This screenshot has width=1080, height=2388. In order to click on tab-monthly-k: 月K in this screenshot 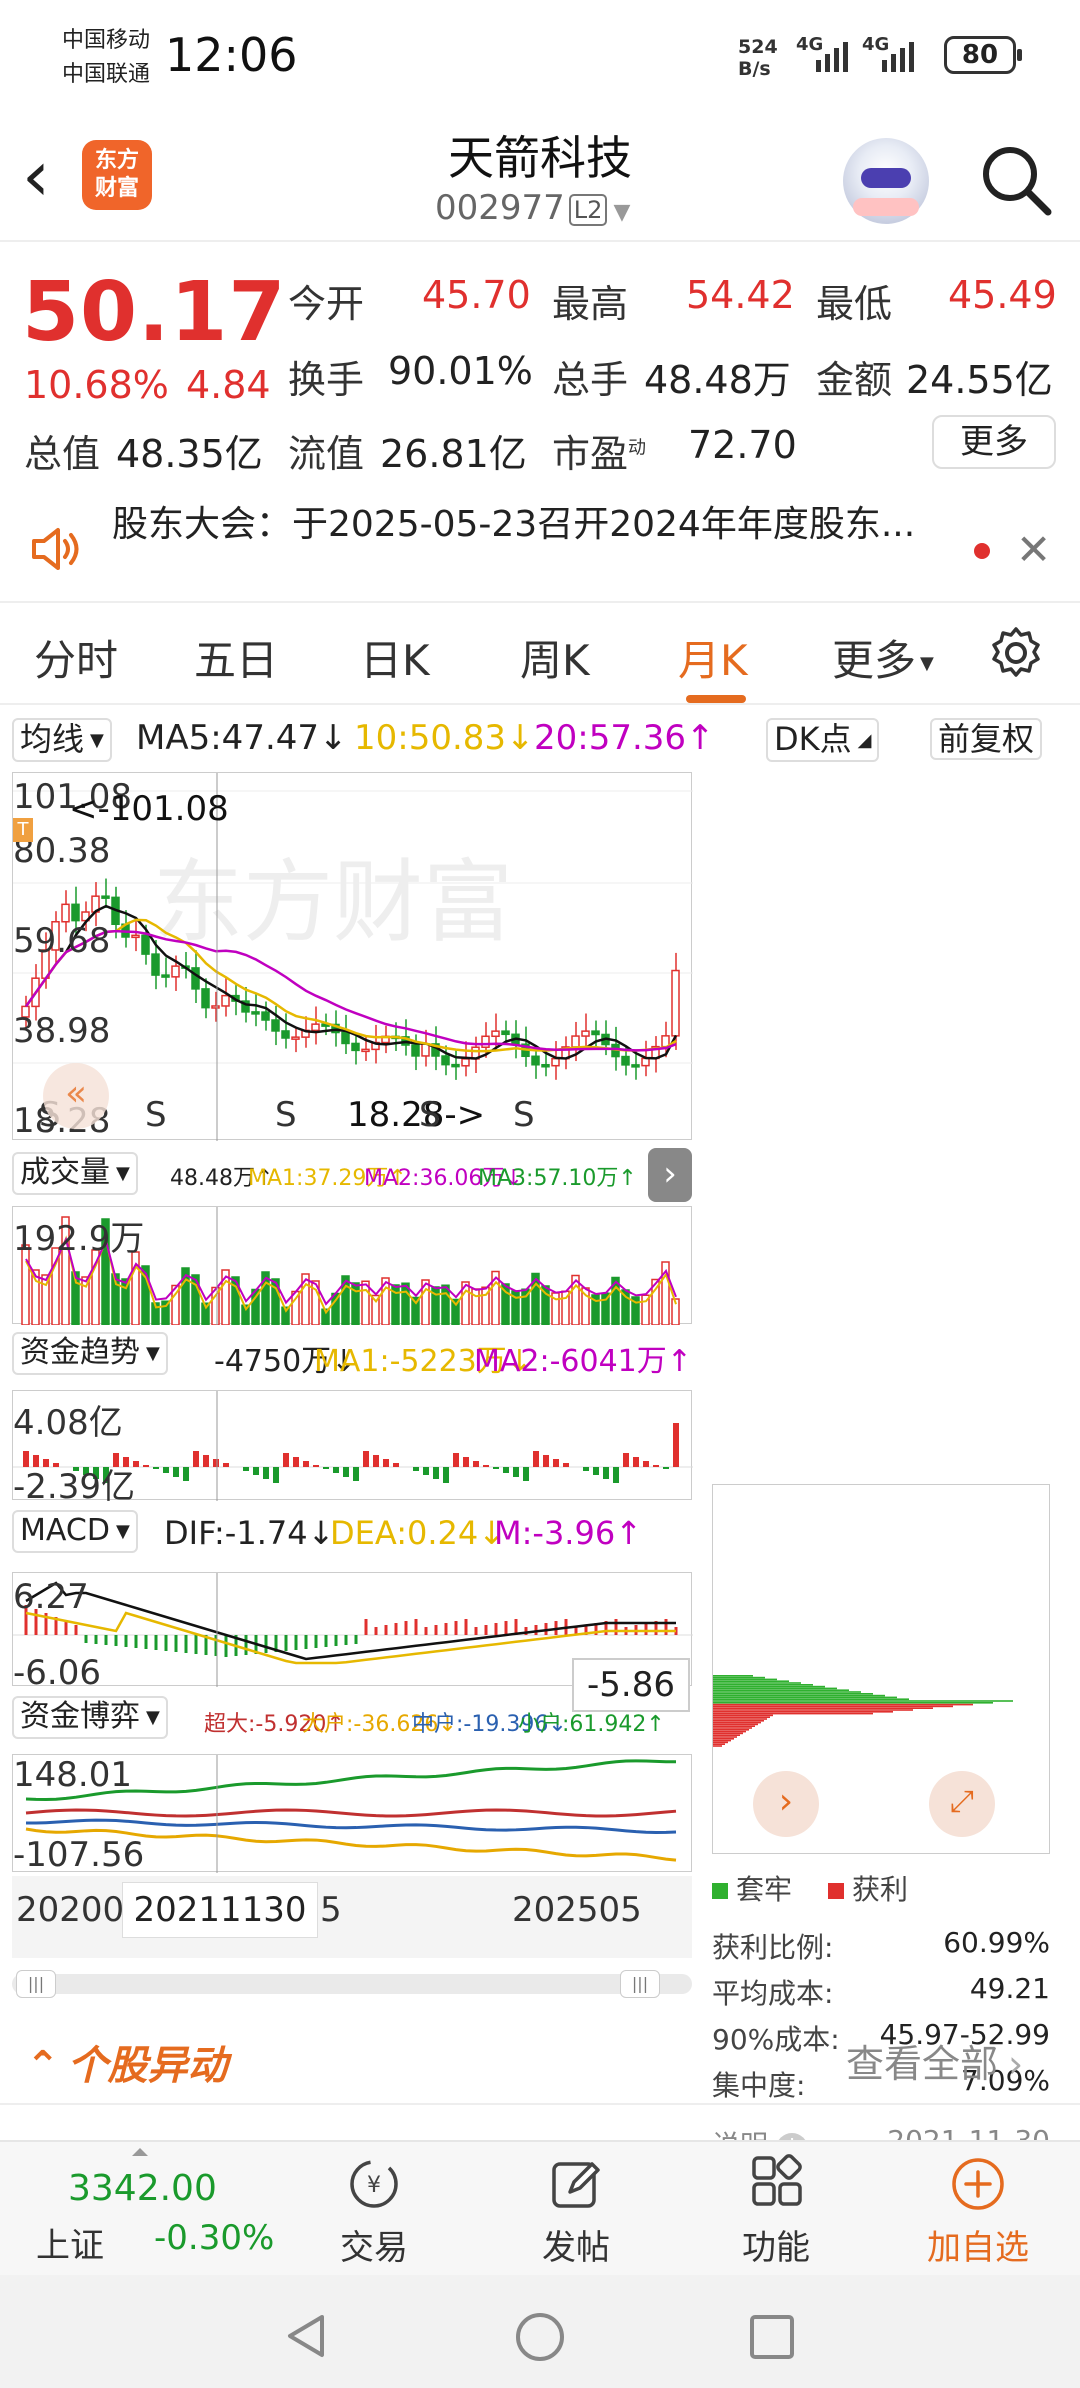, I will do `click(713, 657)`.